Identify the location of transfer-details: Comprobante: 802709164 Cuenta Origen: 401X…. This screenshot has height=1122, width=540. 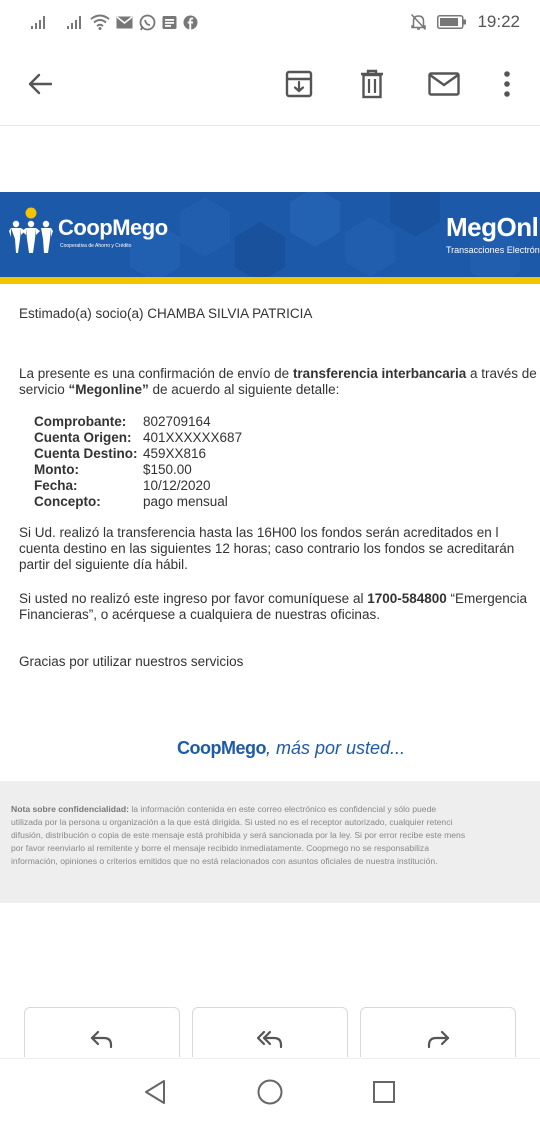
(138, 462).